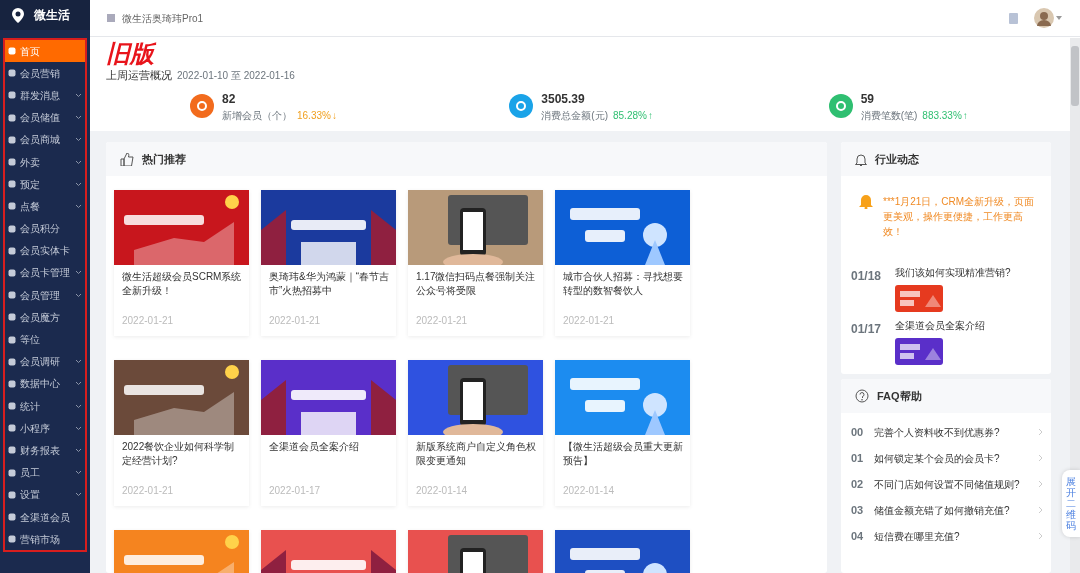 The image size is (1080, 573). What do you see at coordinates (1059, 18) in the screenshot?
I see `caret-down-icon` at bounding box center [1059, 18].